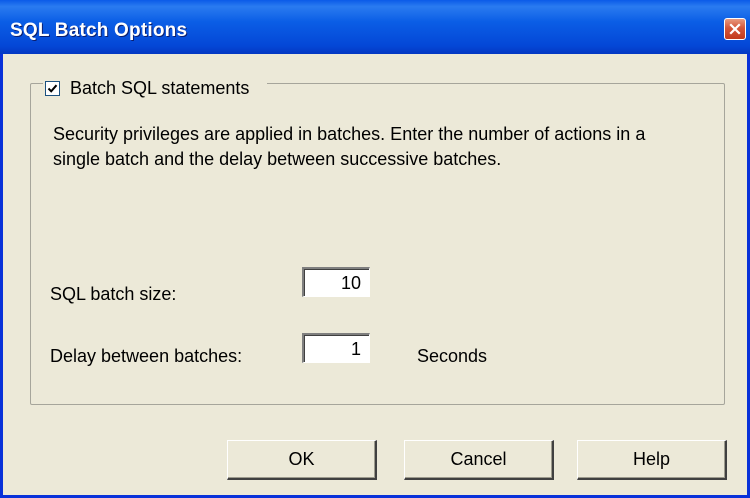 The image size is (750, 498). I want to click on batch-size-label: SQL batch size:, so click(113, 294).